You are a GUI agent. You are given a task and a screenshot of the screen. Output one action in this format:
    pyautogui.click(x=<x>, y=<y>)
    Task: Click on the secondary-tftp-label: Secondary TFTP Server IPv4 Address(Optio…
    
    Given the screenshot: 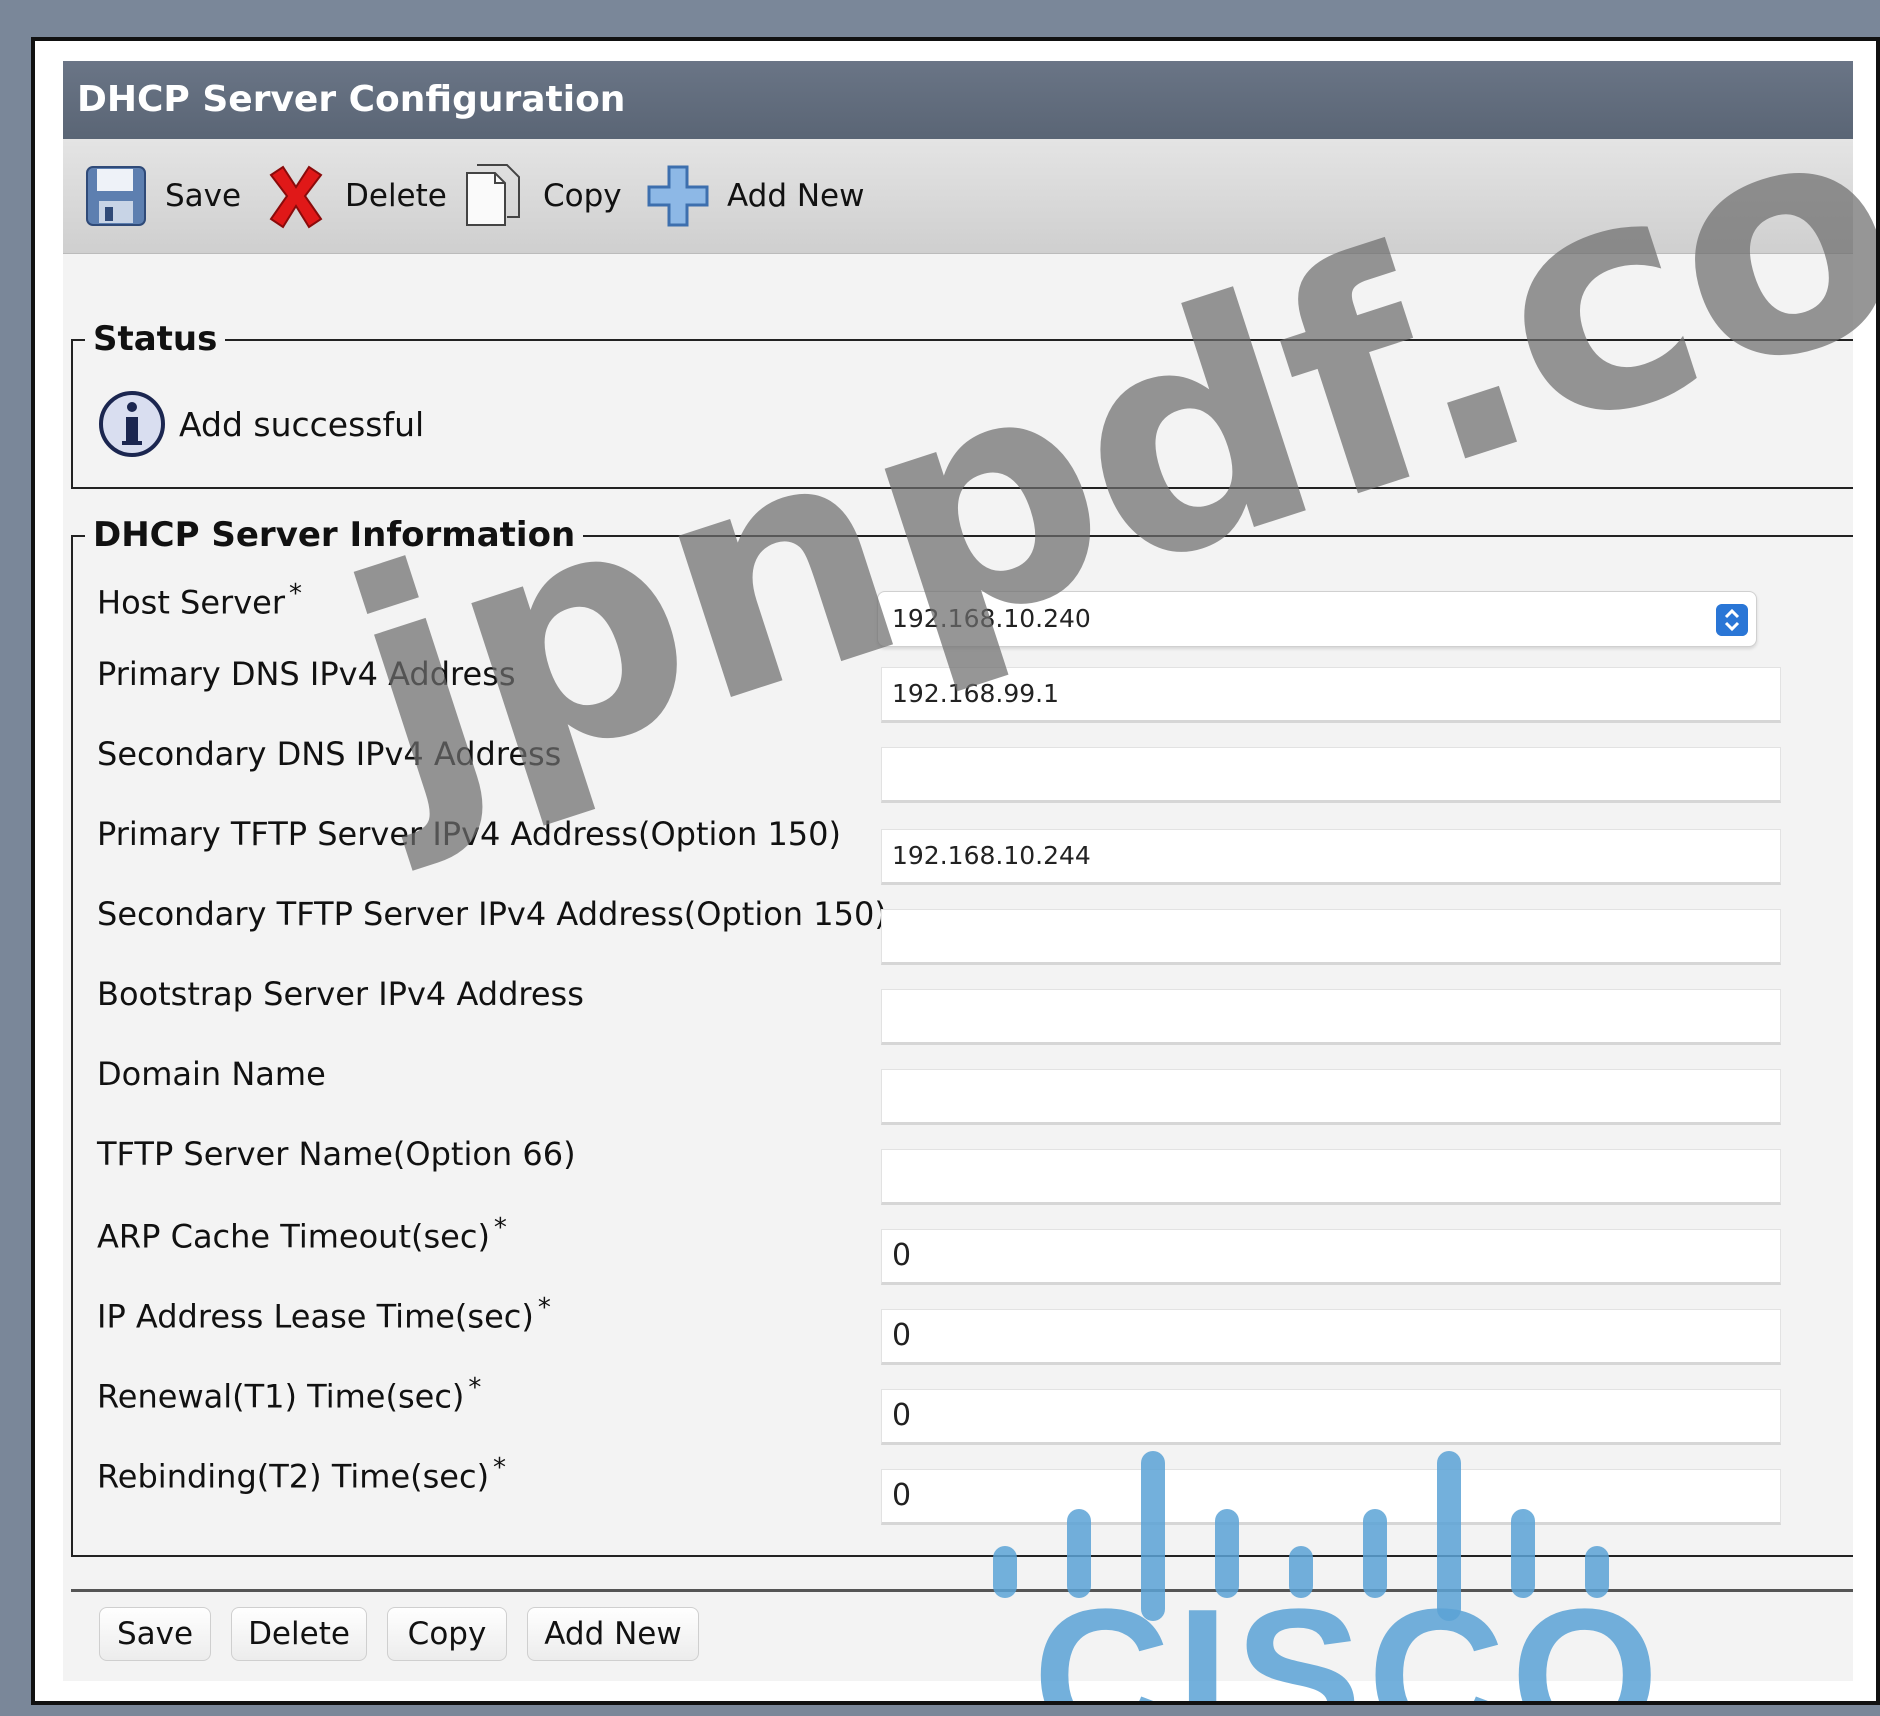 What is the action you would take?
    pyautogui.click(x=492, y=914)
    